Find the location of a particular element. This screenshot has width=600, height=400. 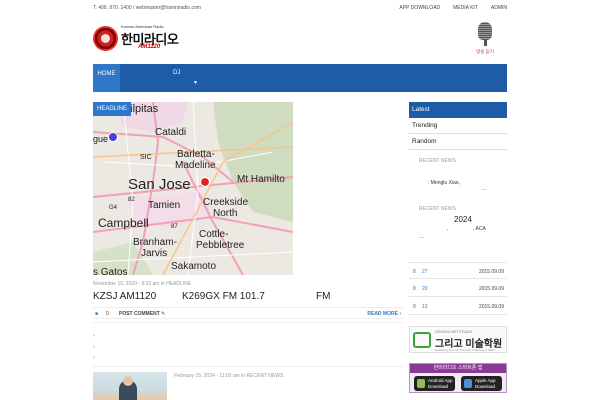

listen-label: 방송 듣기 is located at coordinates (485, 51).